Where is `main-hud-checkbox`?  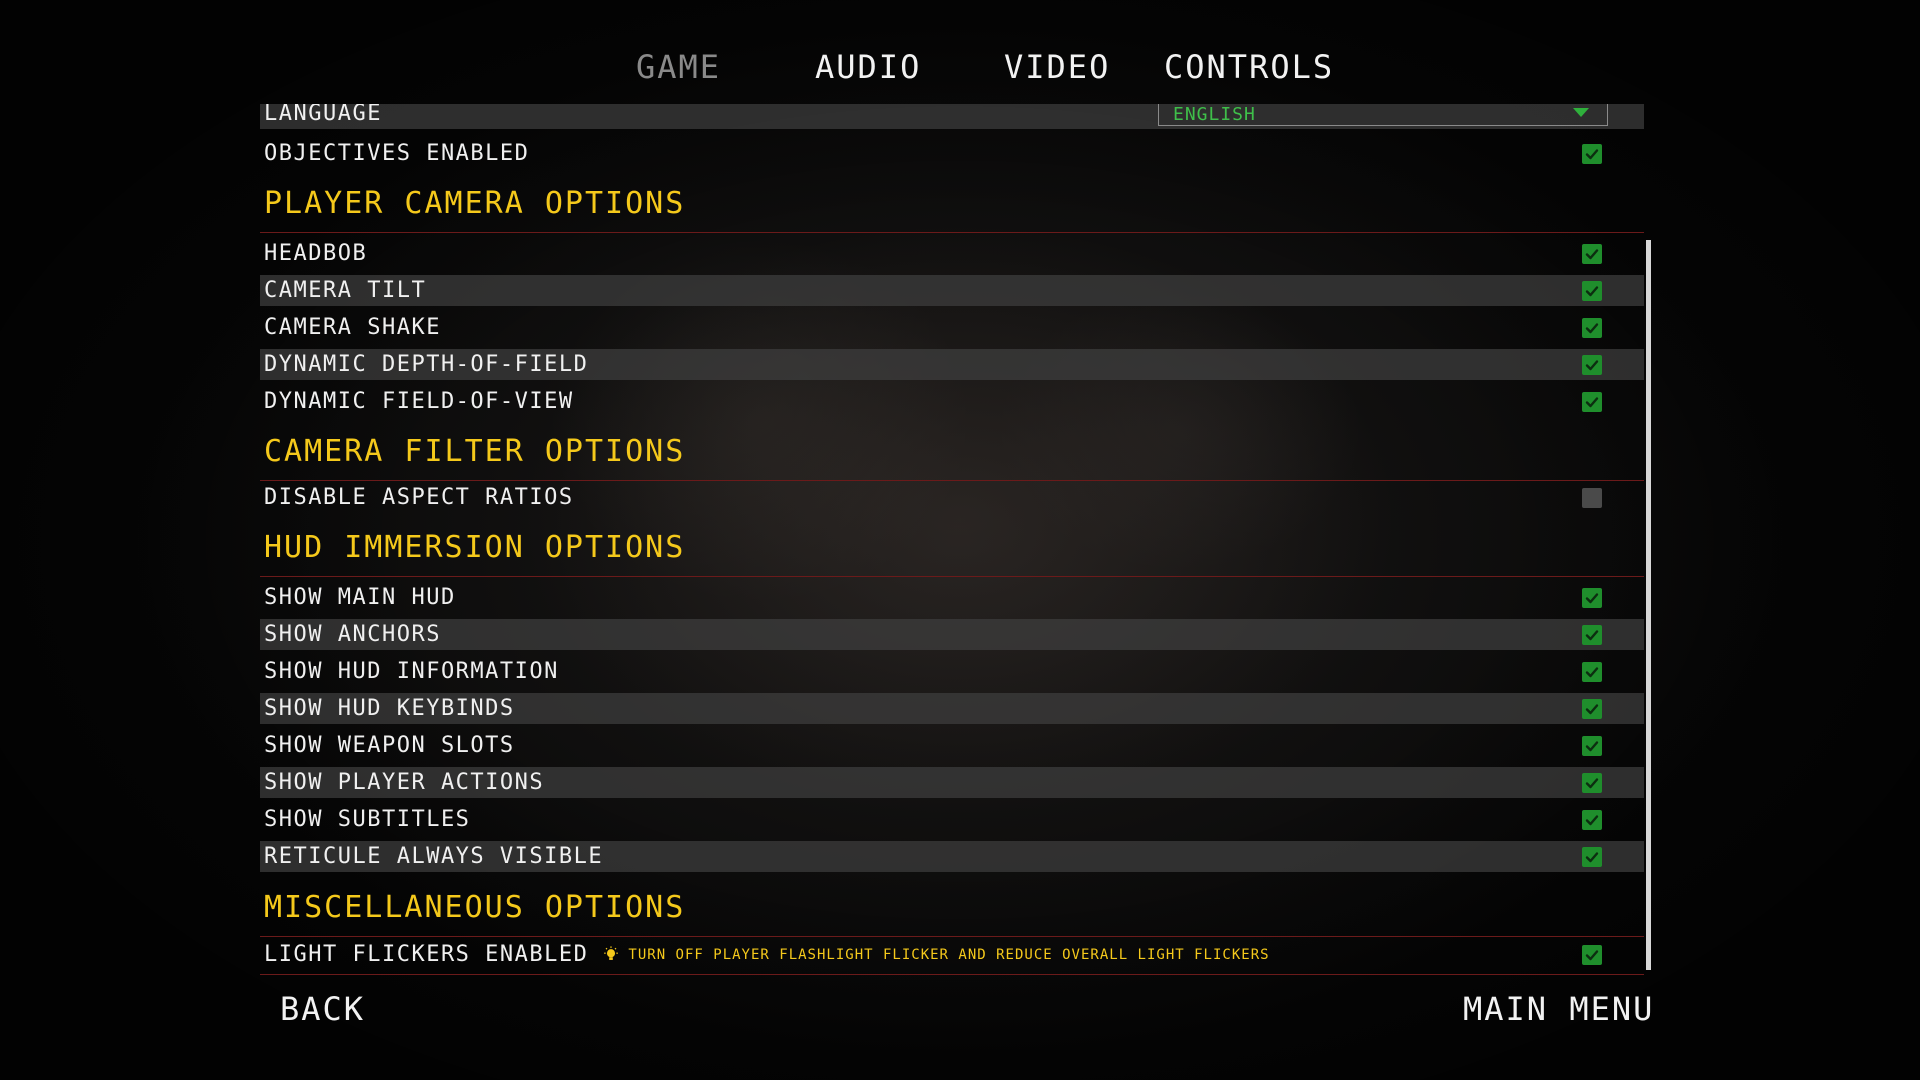 main-hud-checkbox is located at coordinates (1592, 598).